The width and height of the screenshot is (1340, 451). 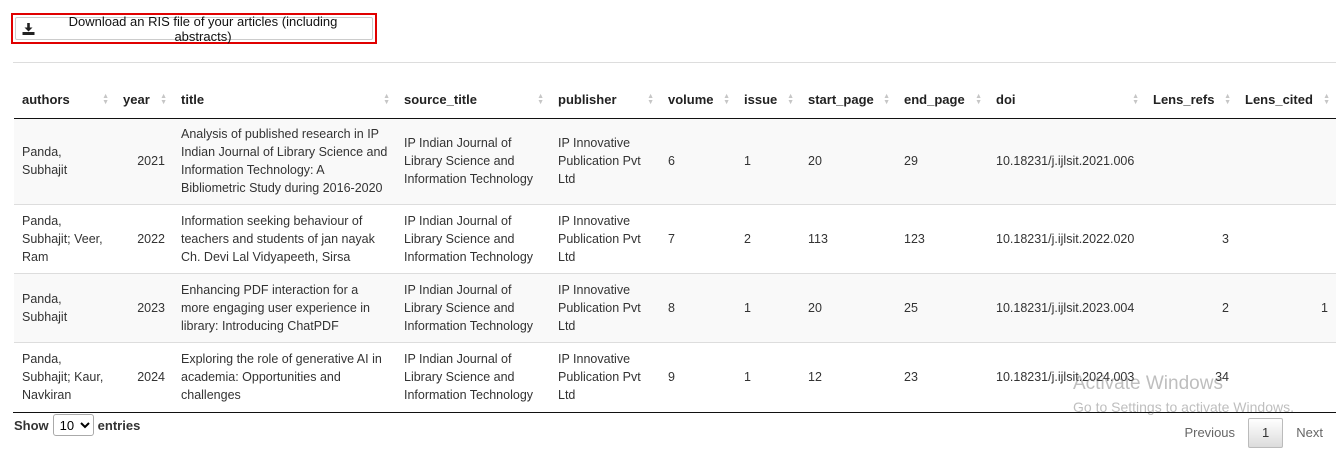 I want to click on cell-year: 2023, so click(x=144, y=307).